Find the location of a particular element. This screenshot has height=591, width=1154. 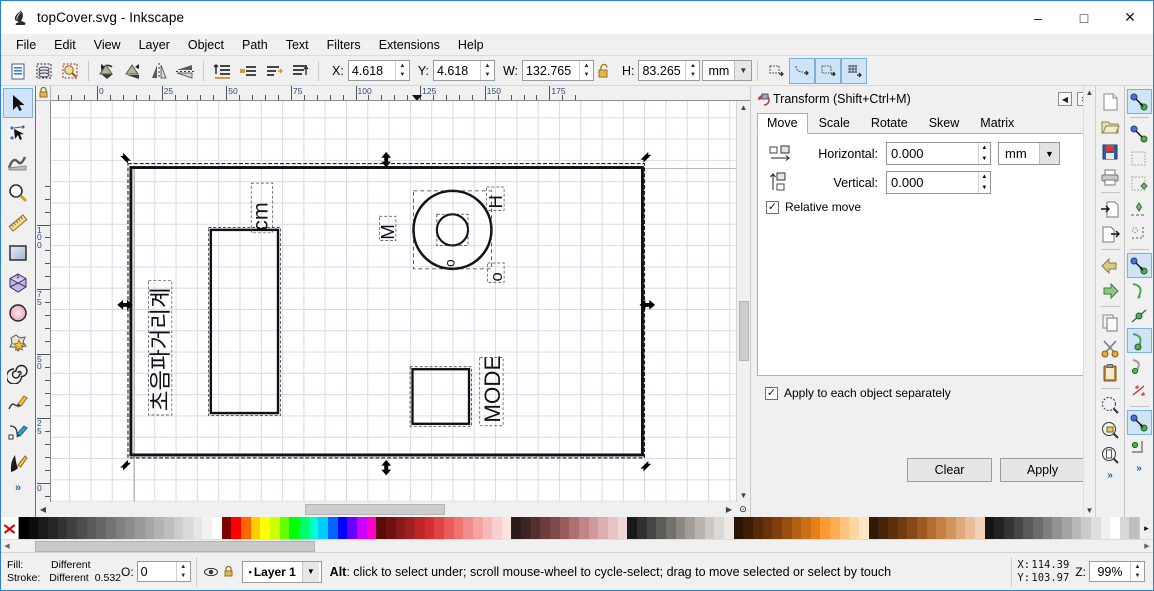

canvas-horizontal-scrollbar: ◀ ▶ ⊙ is located at coordinates (393, 509).